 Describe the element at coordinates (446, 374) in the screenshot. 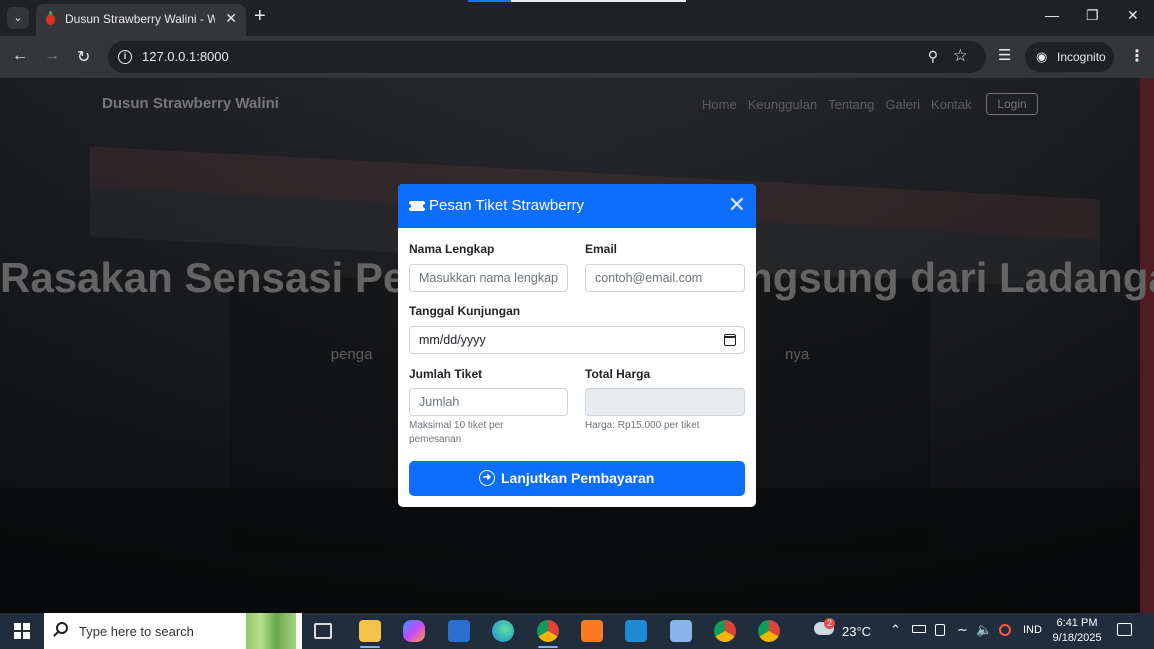

I see `qty-label: Jumlah Tiket` at that location.